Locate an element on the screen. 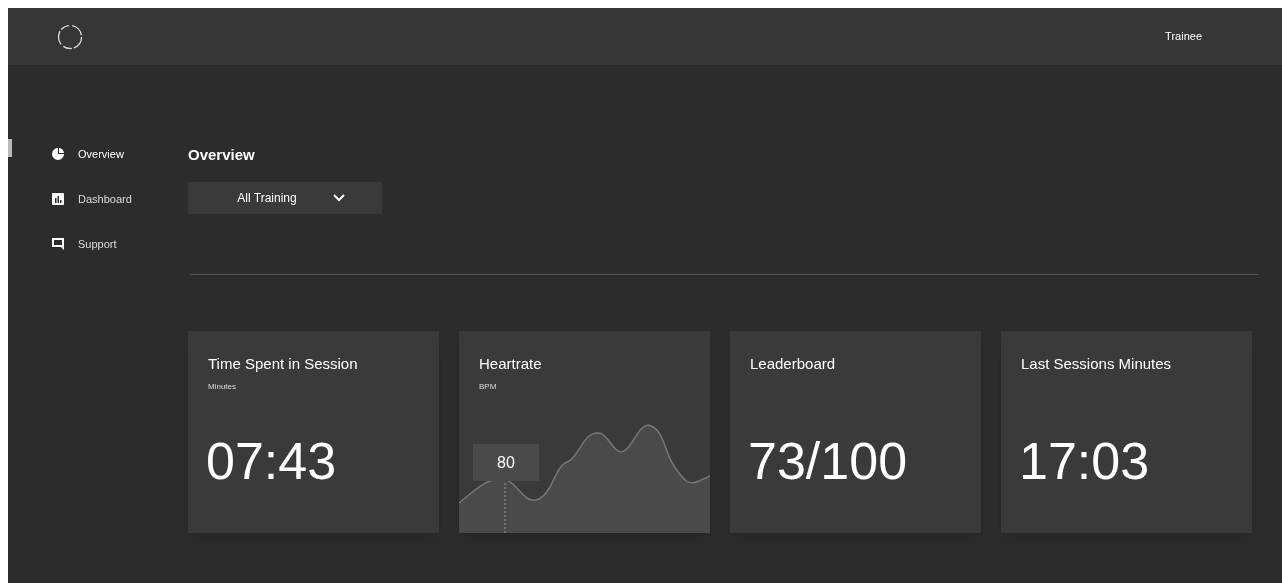 The height and width of the screenshot is (583, 1282). user-name: Trainee is located at coordinates (1183, 36).